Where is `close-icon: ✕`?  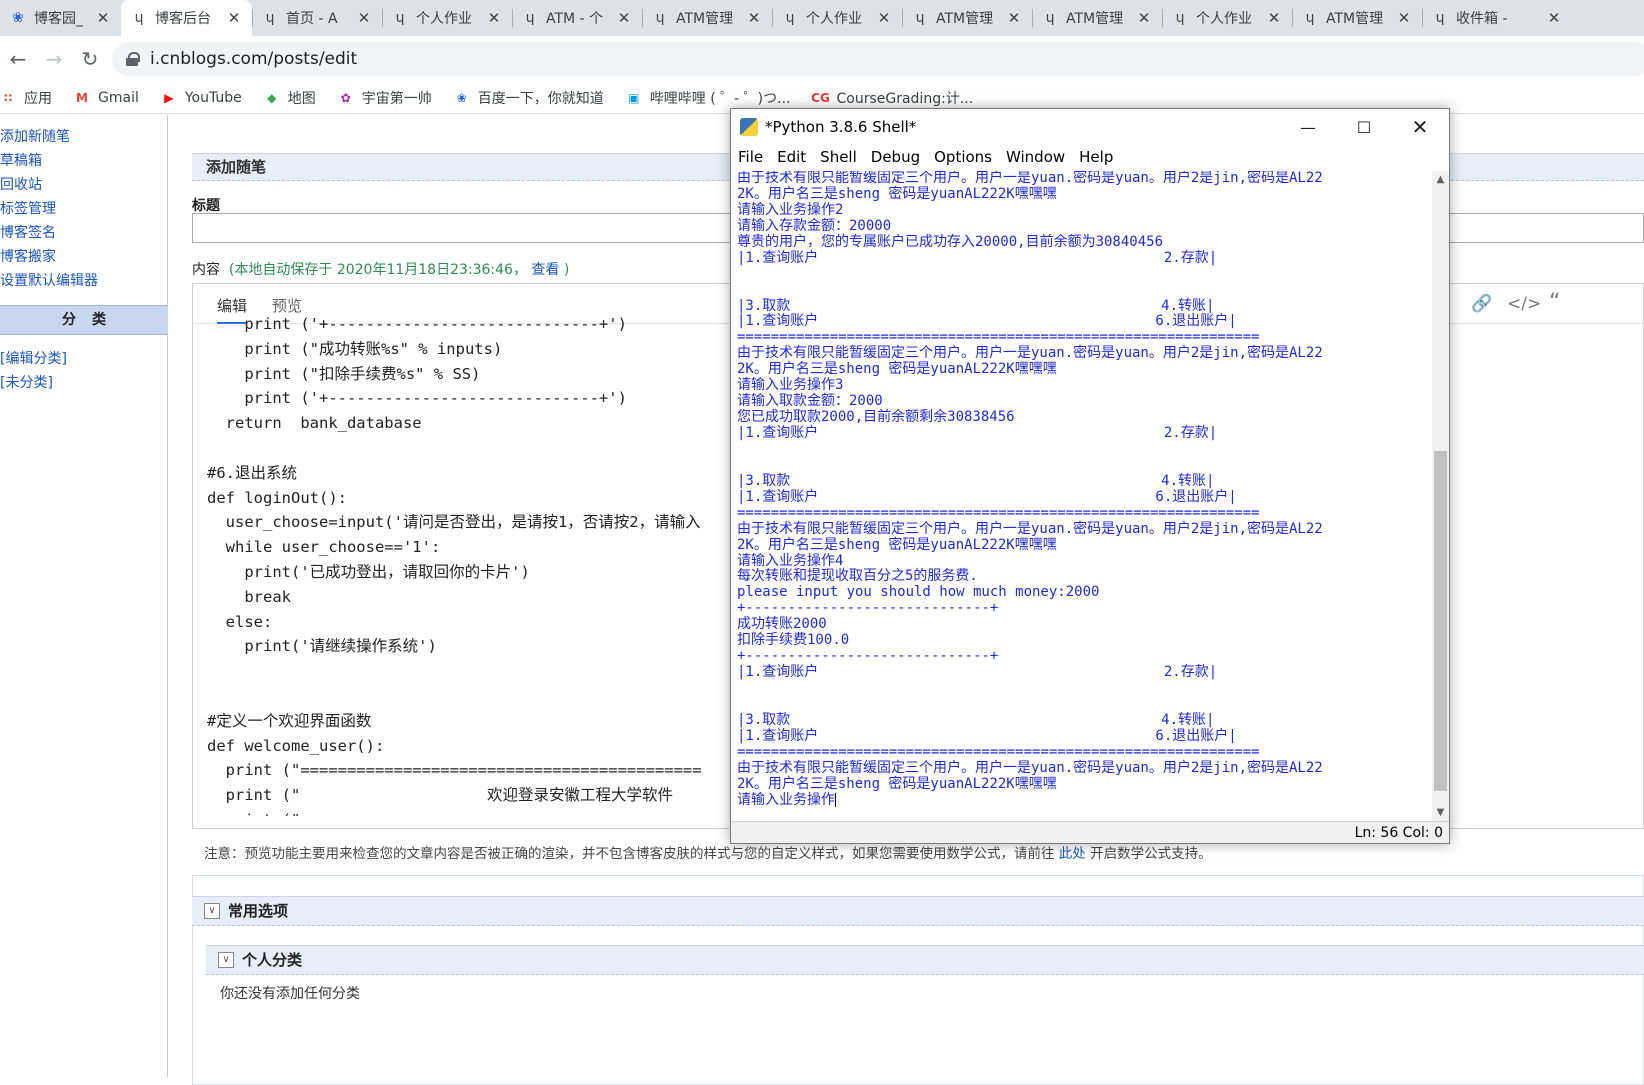 close-icon: ✕ is located at coordinates (1420, 127).